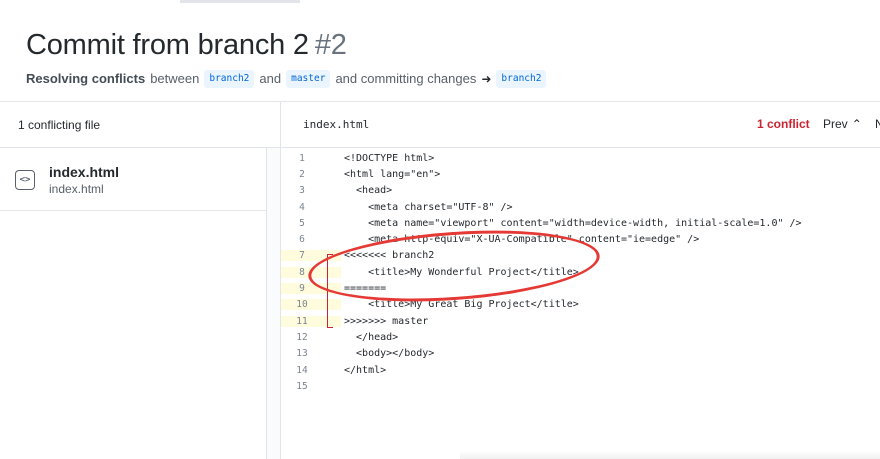  Describe the element at coordinates (302, 370) in the screenshot. I see `line-number: 14` at that location.